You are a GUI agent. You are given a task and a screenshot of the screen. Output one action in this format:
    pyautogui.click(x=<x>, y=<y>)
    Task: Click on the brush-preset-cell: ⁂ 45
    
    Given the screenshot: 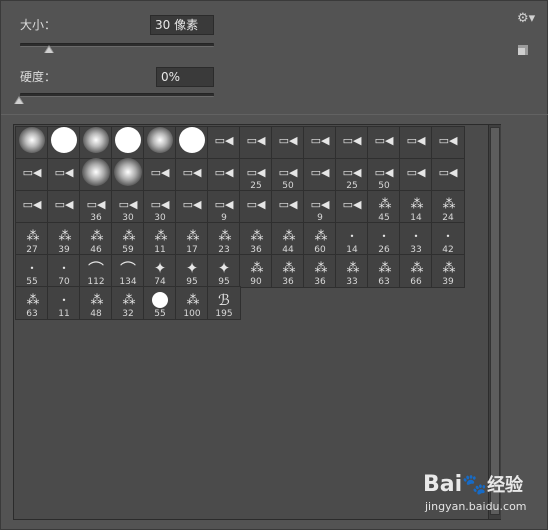 What is the action you would take?
    pyautogui.click(x=384, y=207)
    